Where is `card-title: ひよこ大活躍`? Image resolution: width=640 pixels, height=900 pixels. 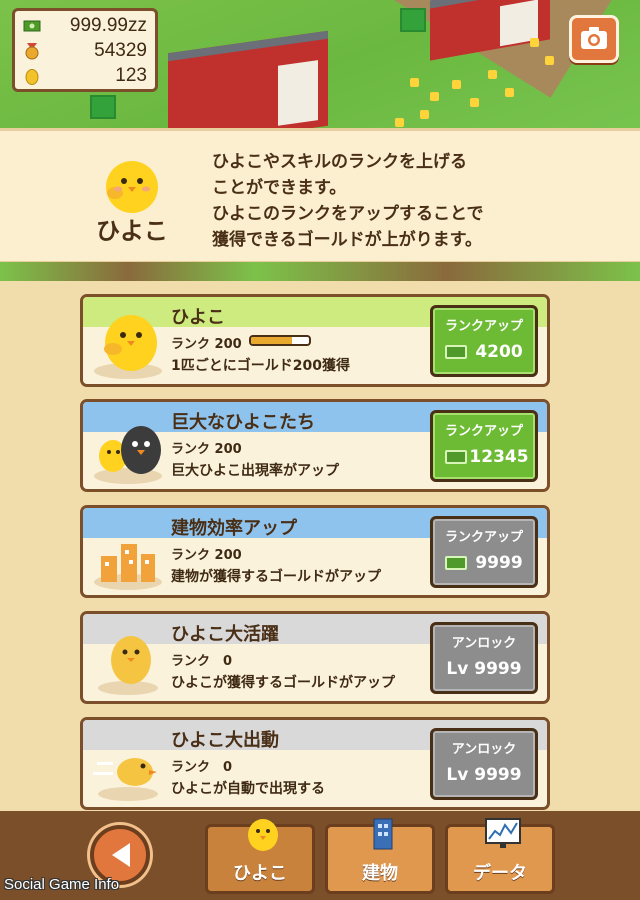
card-title: ひよこ大活躍 is located at coordinates (225, 634).